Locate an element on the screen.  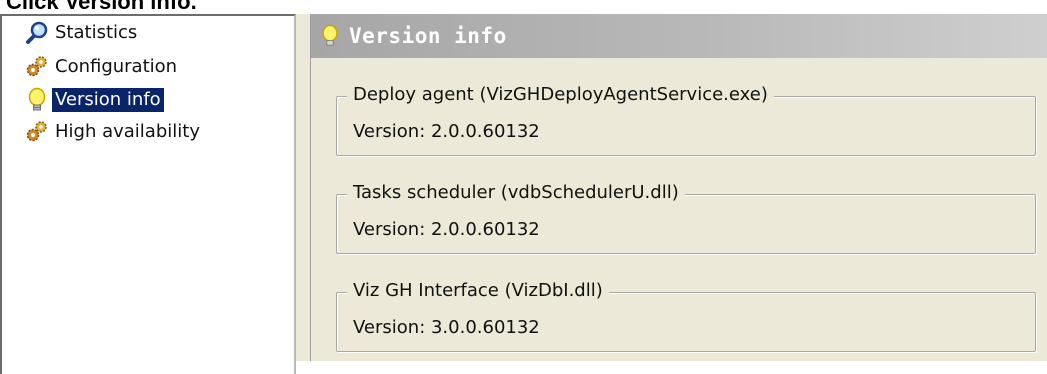
group-title: Viz GH Interface (VizDbI.dll) is located at coordinates (478, 291).